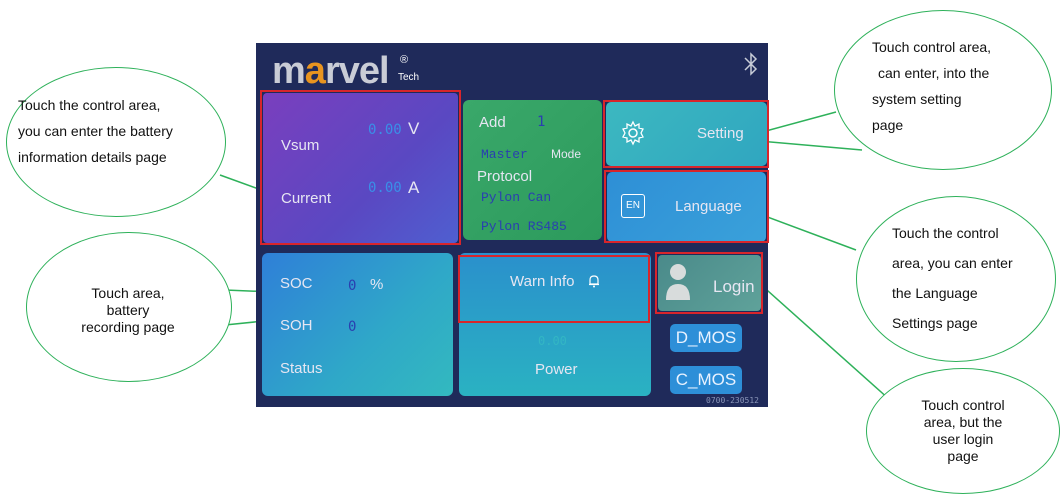 The height and width of the screenshot is (499, 1064). What do you see at coordinates (296, 325) in the screenshot?
I see `soh-label: SOH` at bounding box center [296, 325].